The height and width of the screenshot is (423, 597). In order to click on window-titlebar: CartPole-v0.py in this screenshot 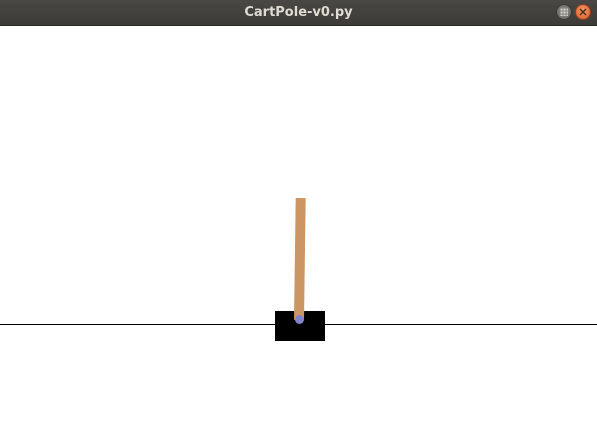, I will do `click(298, 13)`.